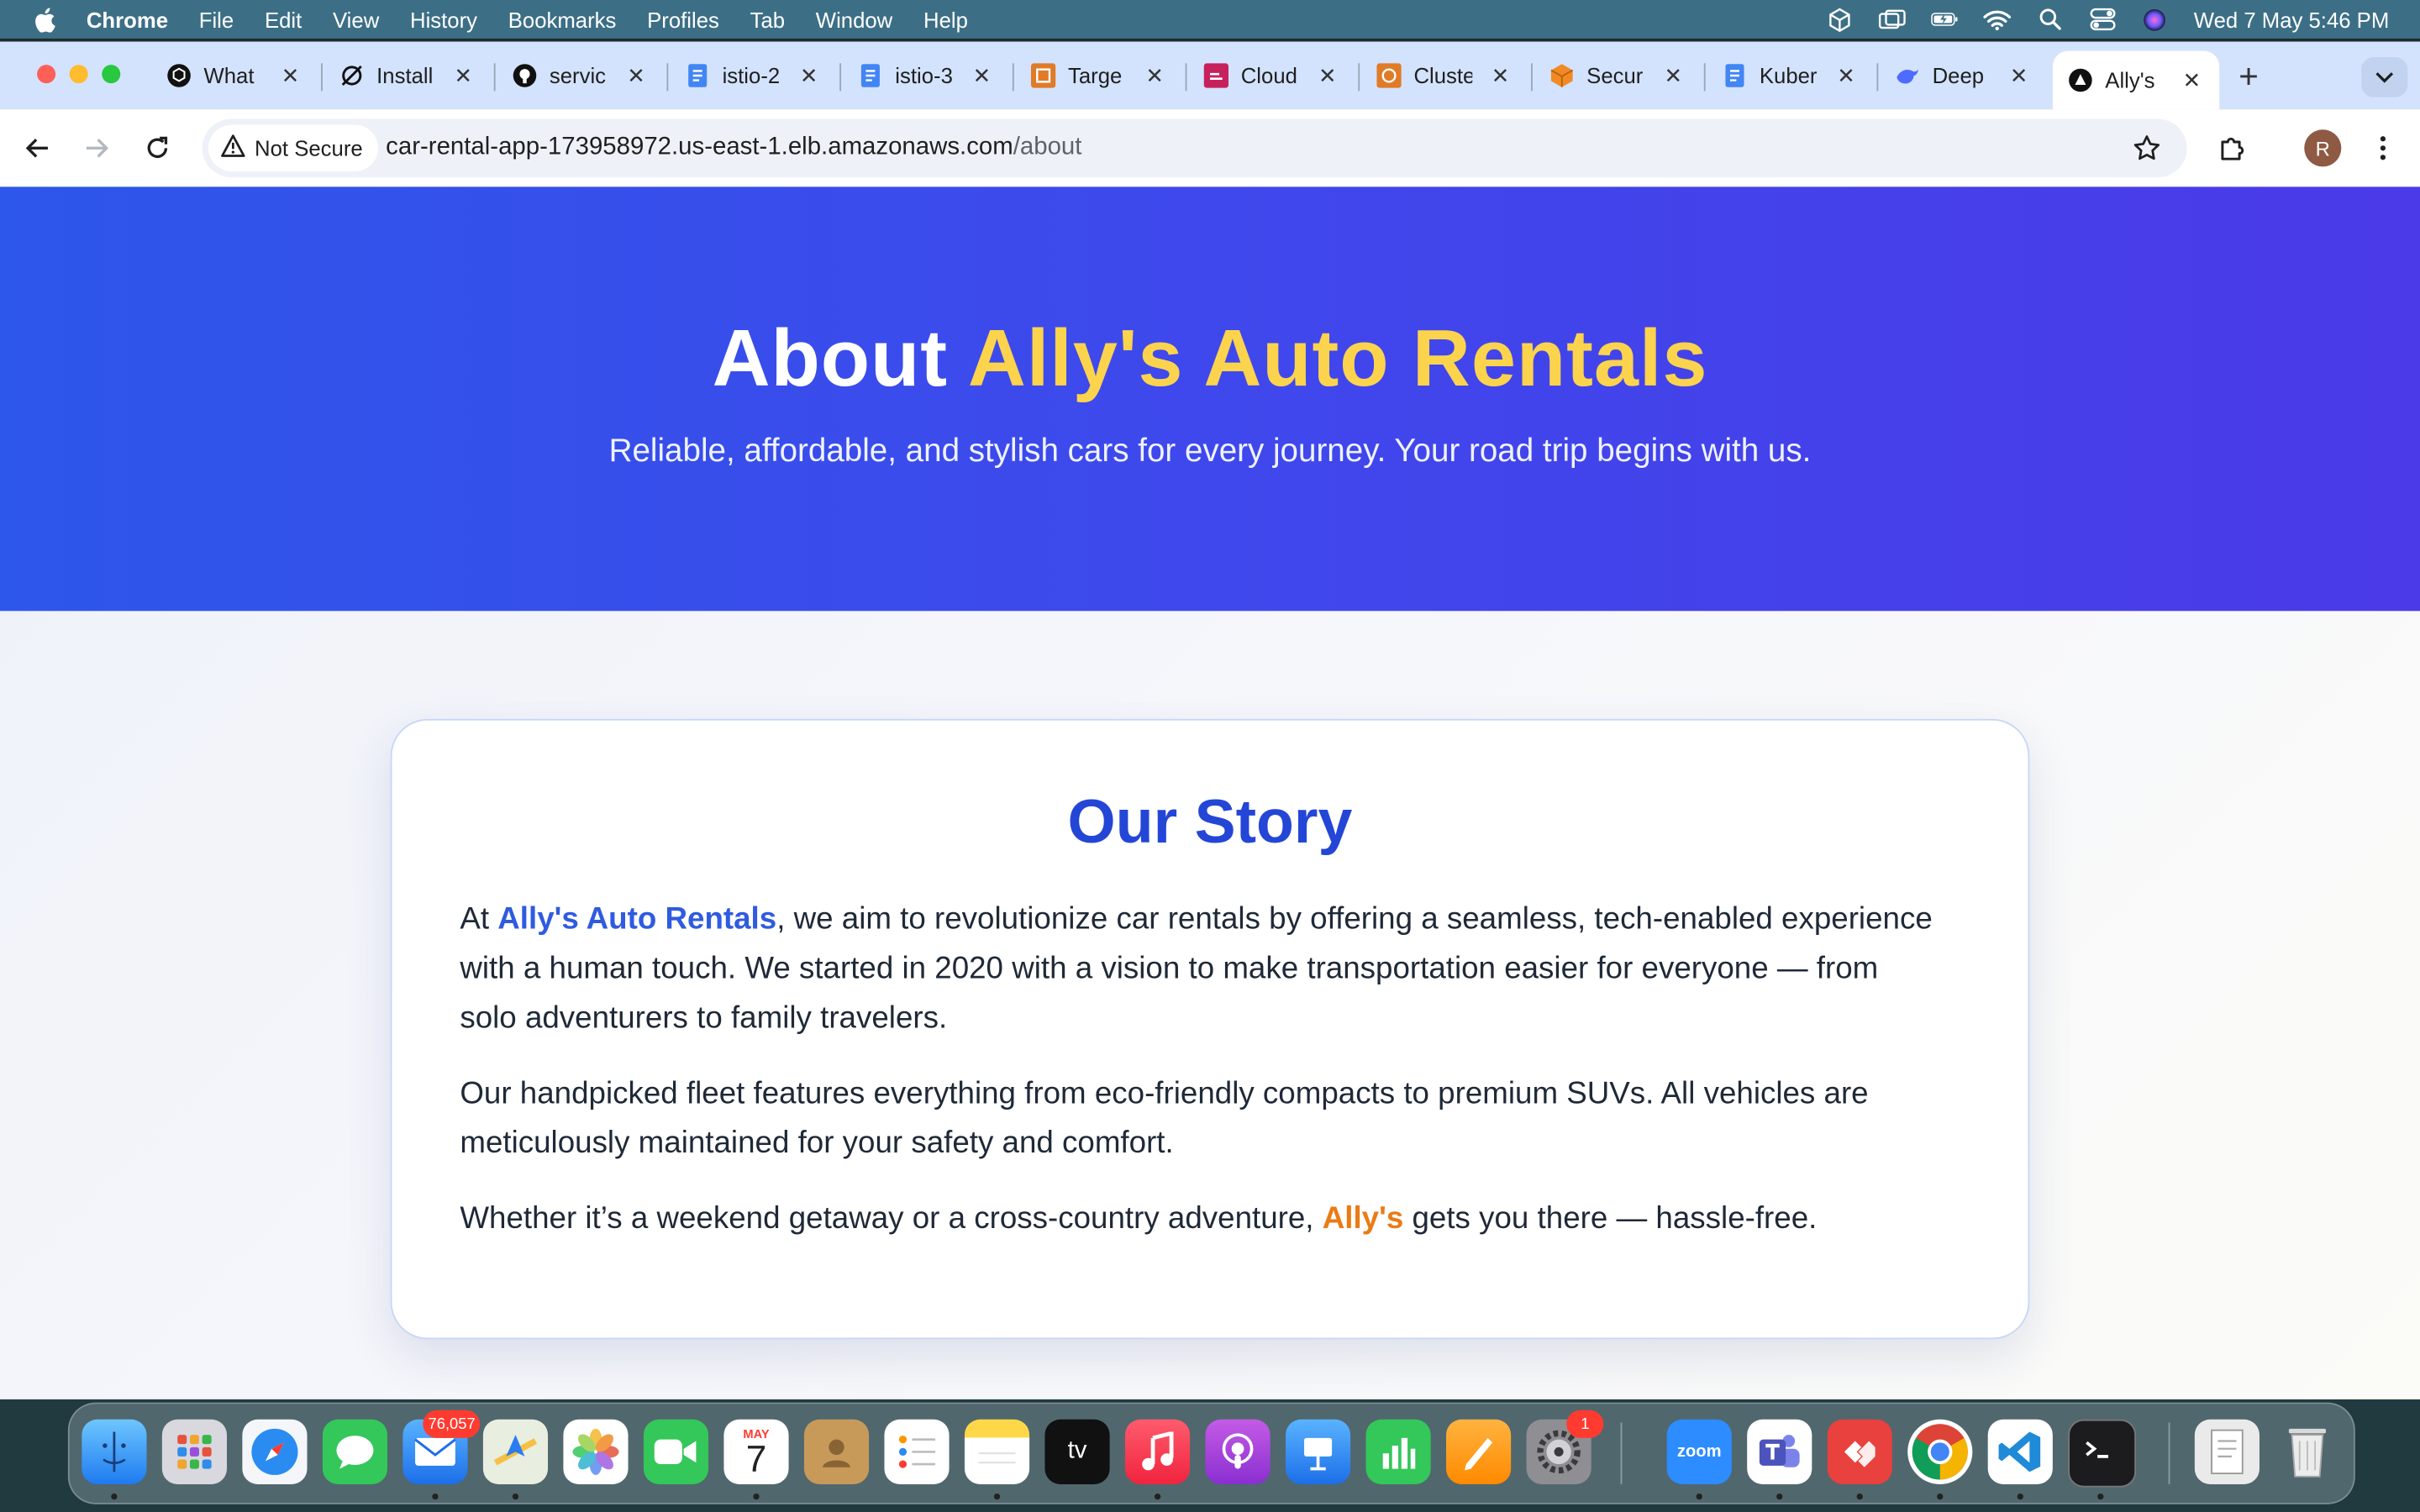 This screenshot has width=2420, height=1512. What do you see at coordinates (562, 19) in the screenshot?
I see `menu-bookmarks: Bookmarks` at bounding box center [562, 19].